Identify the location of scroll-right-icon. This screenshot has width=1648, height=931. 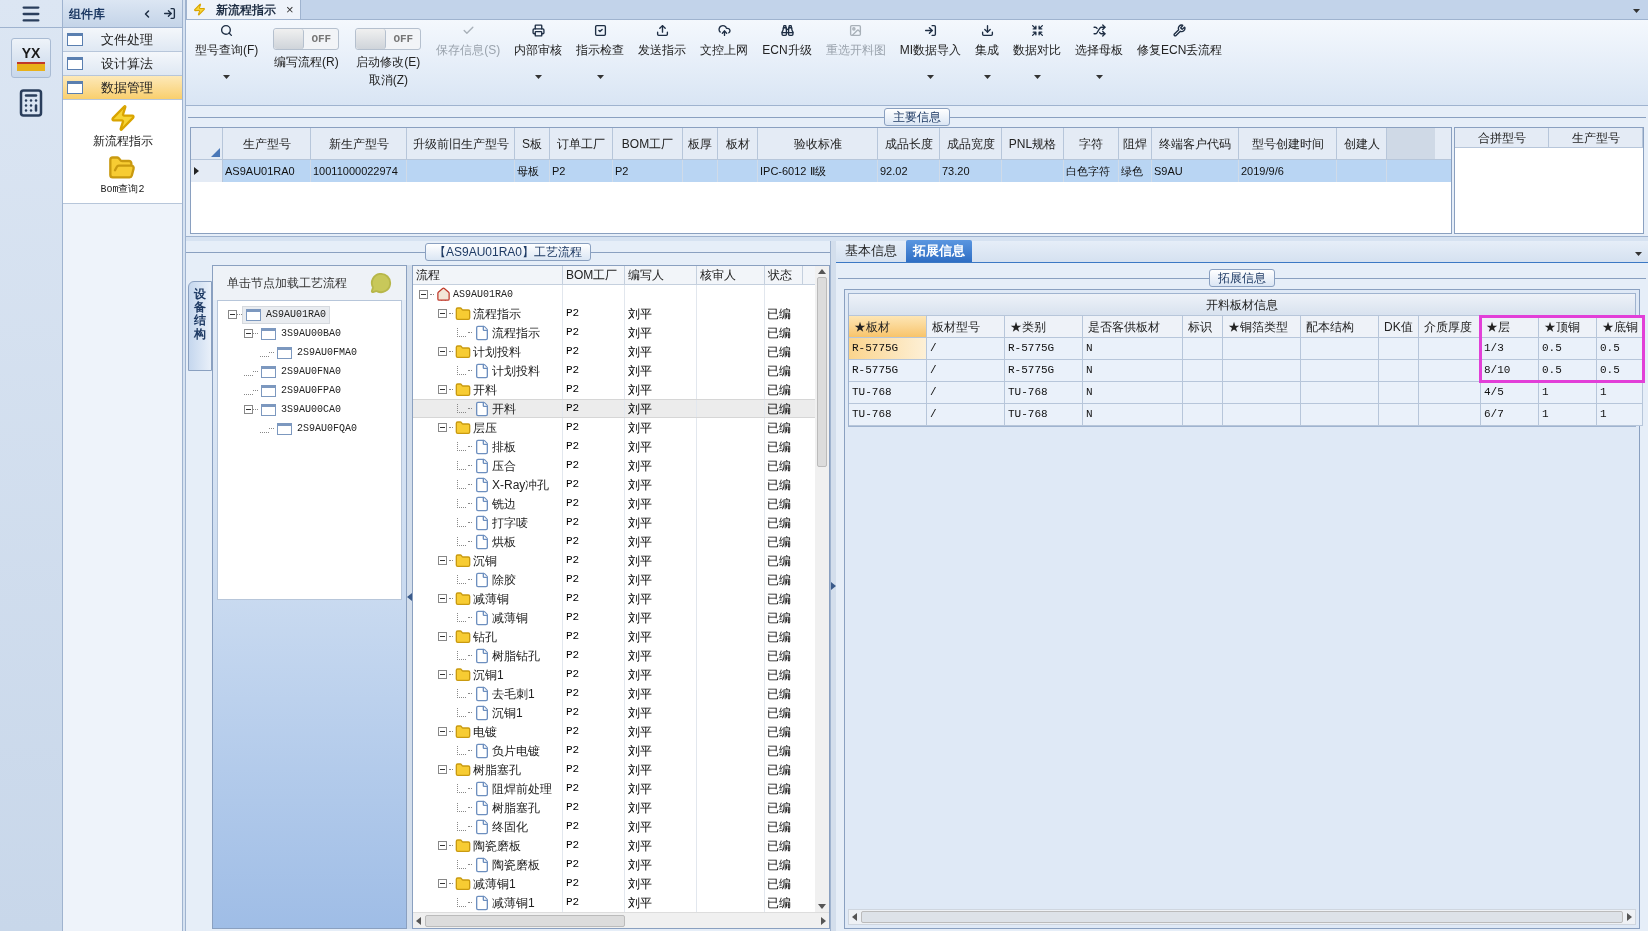
(1629, 917).